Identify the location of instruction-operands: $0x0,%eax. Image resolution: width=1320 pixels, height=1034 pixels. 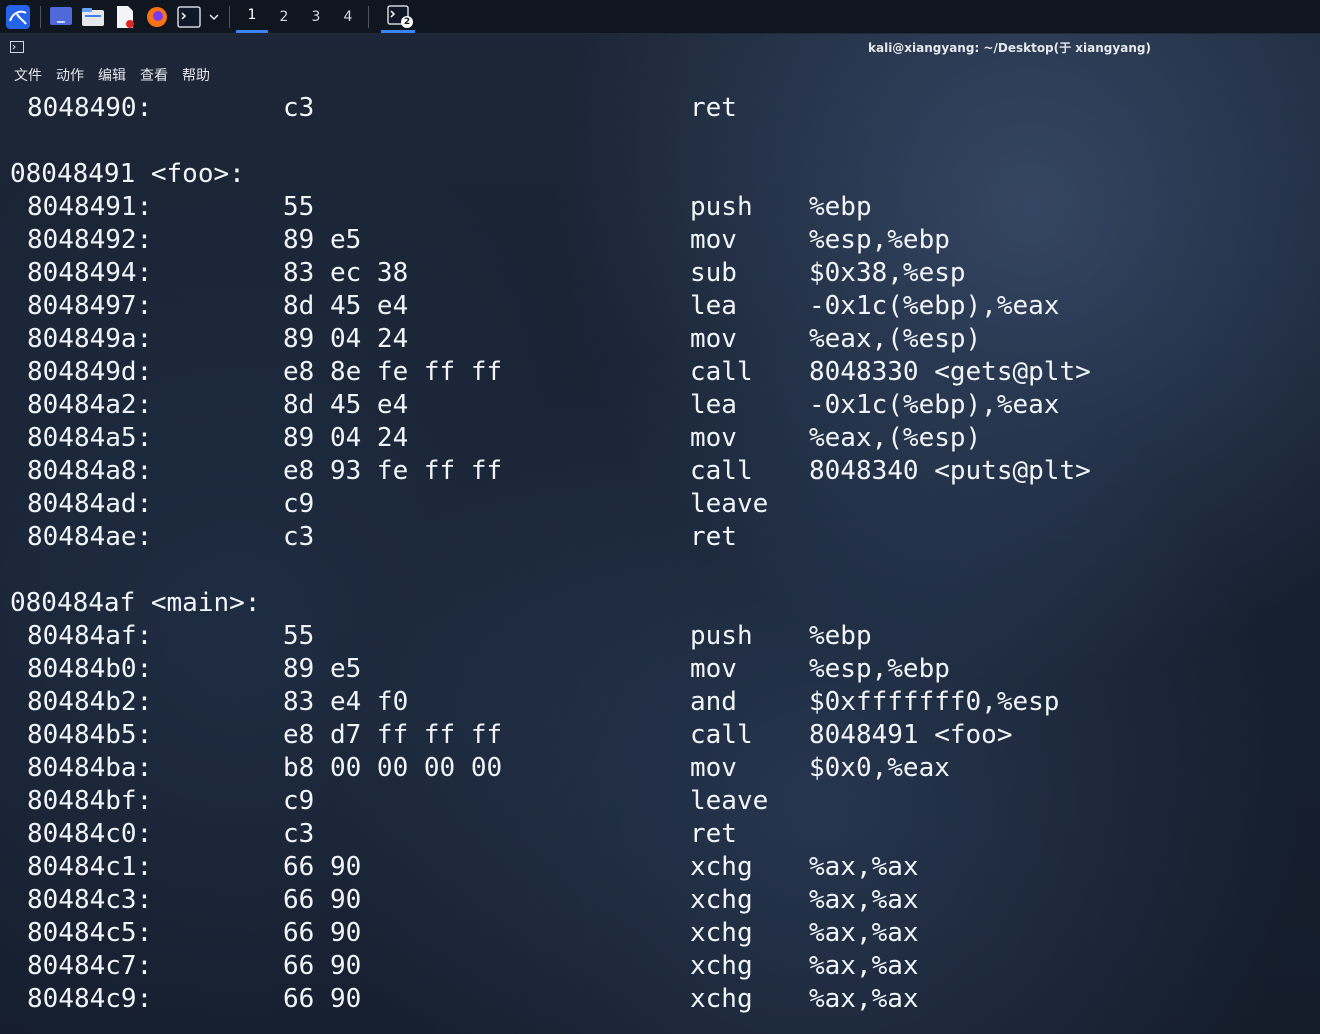
(879, 768).